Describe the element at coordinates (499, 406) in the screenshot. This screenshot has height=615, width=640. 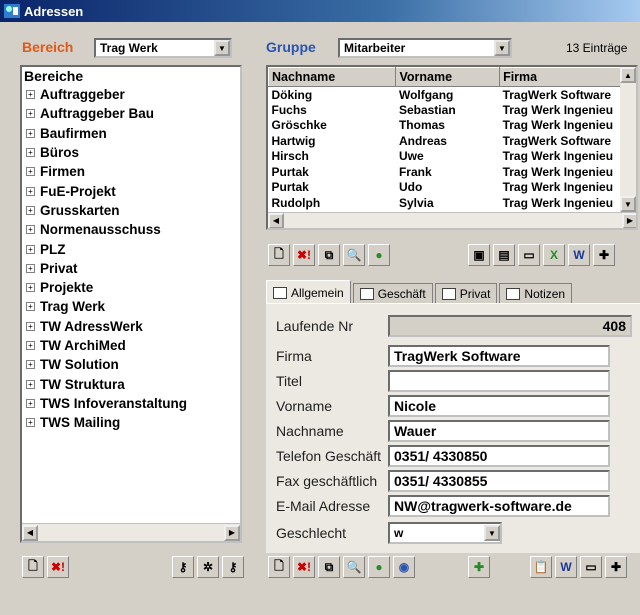
I see `vorname-field: Nicole` at that location.